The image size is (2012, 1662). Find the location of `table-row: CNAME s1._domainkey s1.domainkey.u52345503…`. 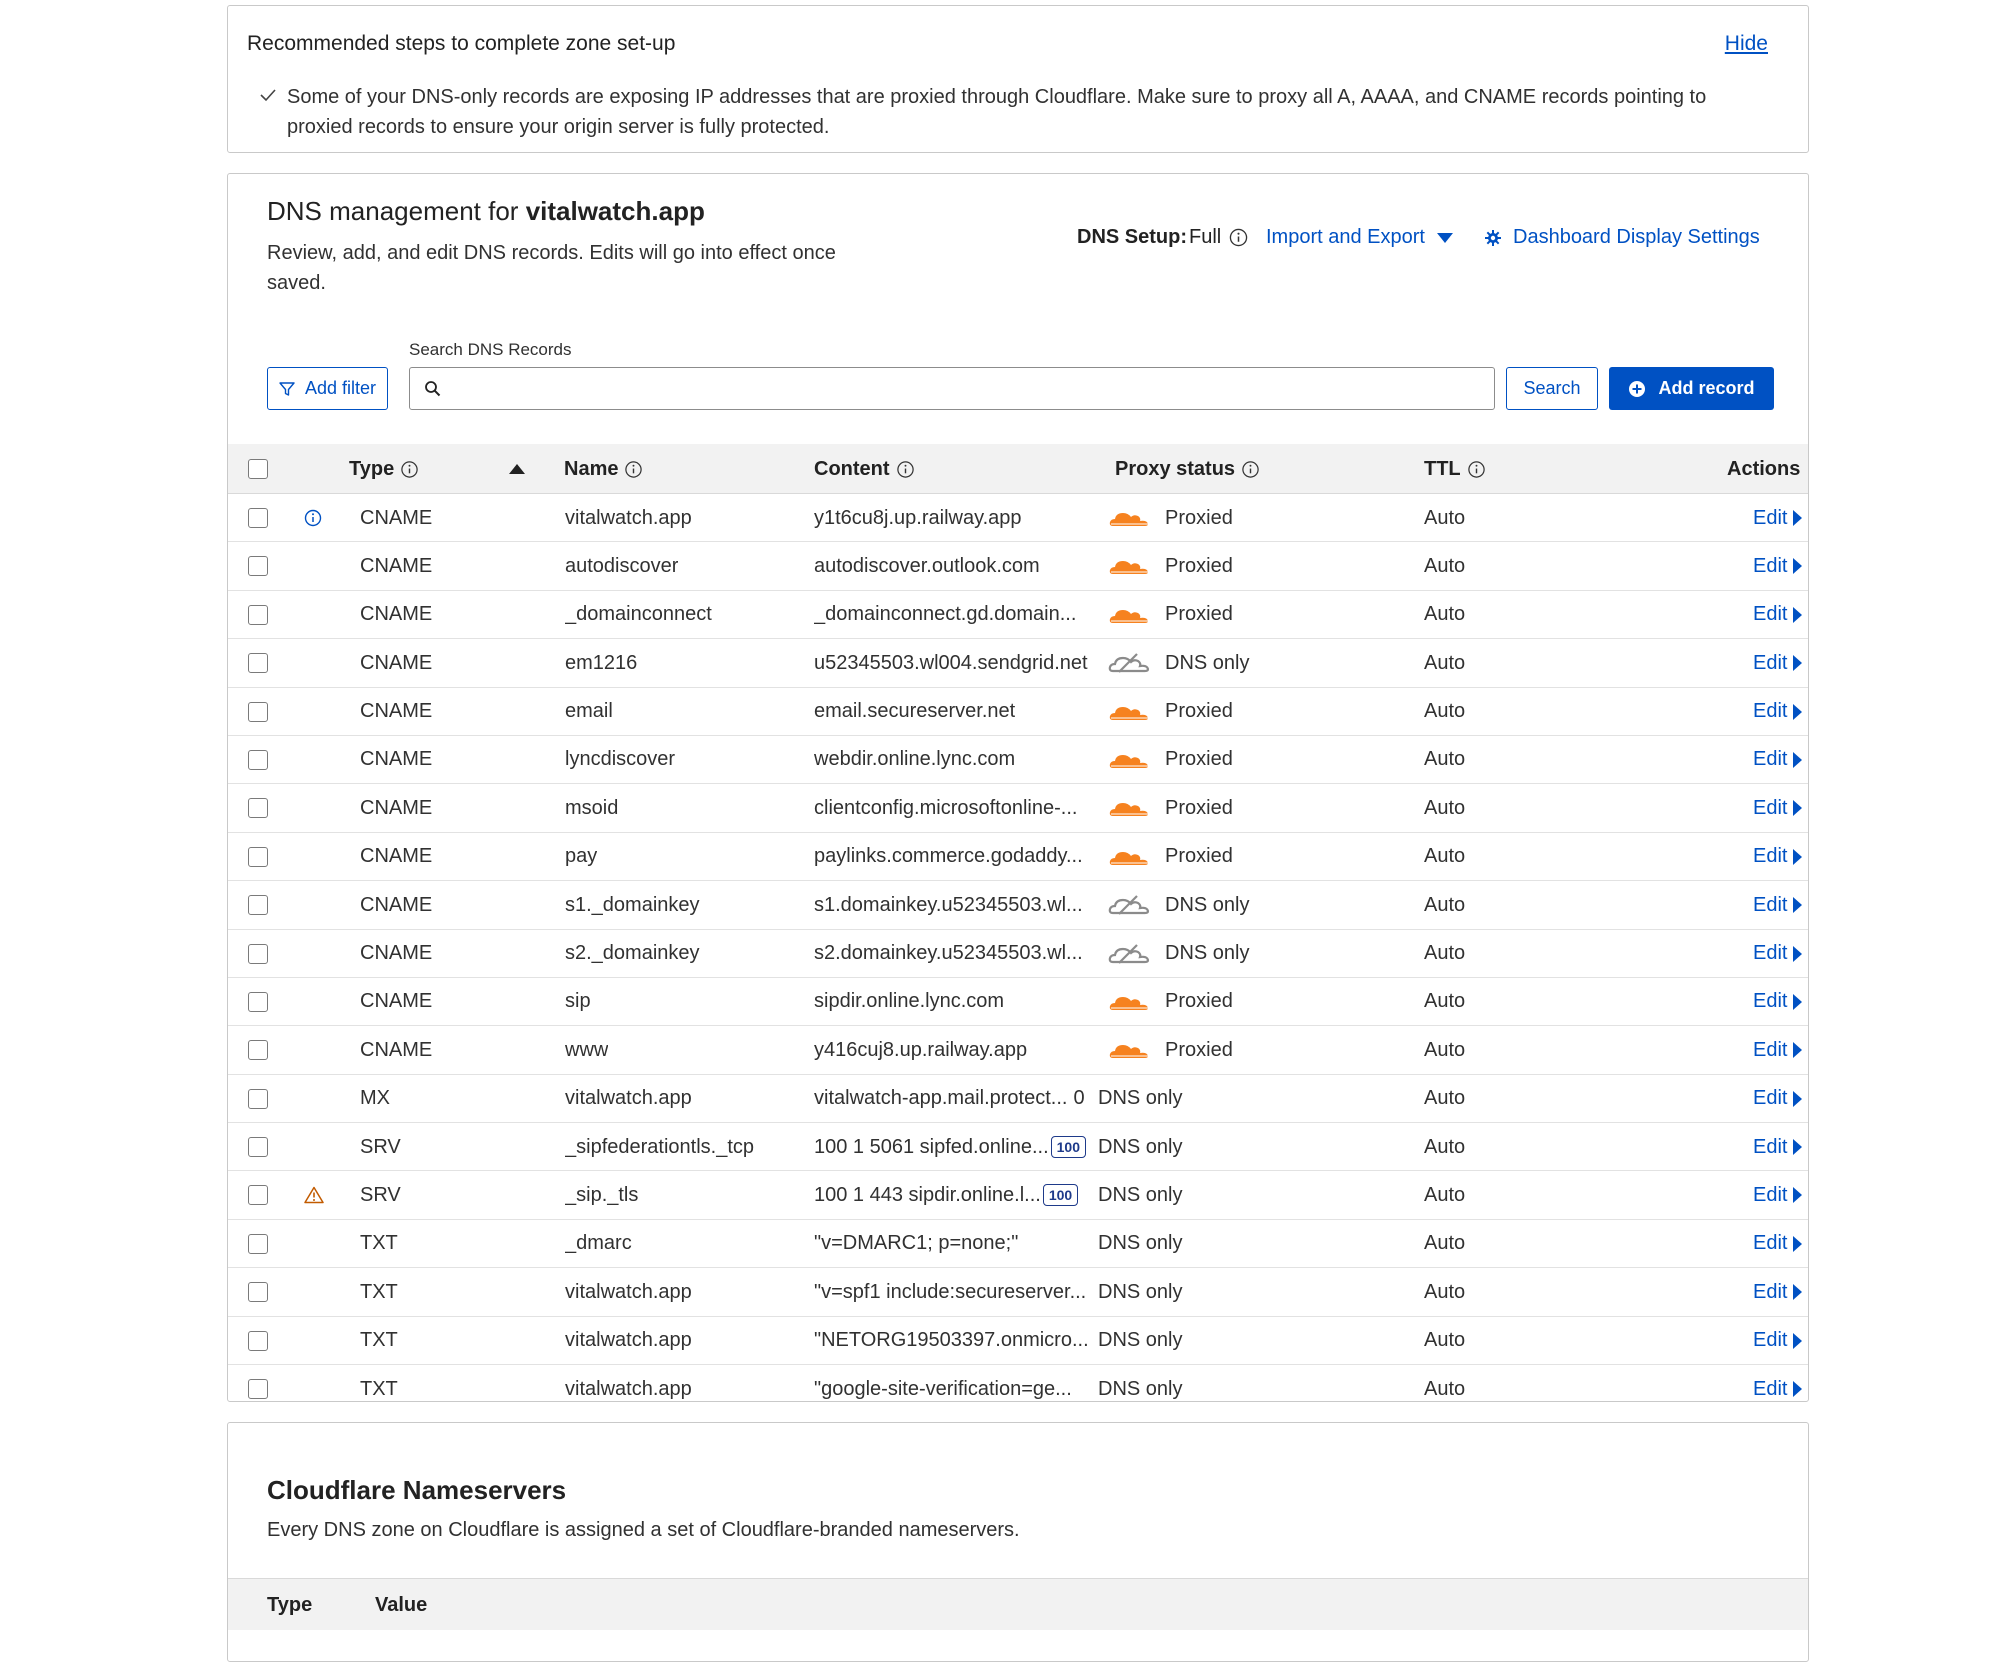

table-row: CNAME s1._domainkey s1.domainkey.u52345503… is located at coordinates (1018, 905).